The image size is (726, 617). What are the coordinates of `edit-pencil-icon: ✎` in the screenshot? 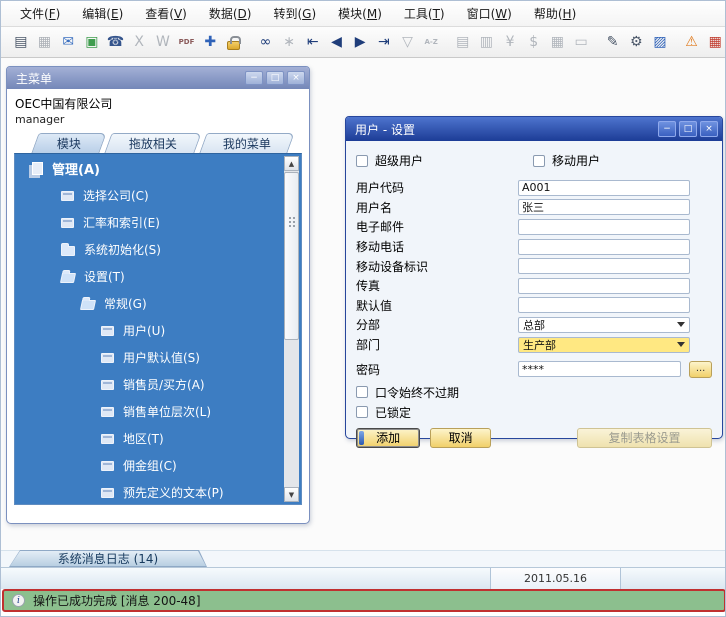 It's located at (613, 42).